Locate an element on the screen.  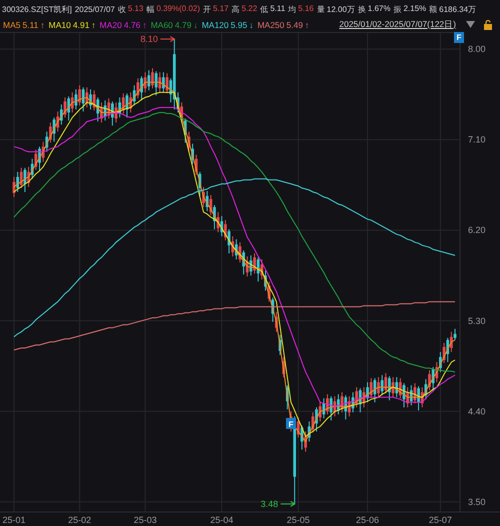
indicator-label: MA20 is located at coordinates (111, 25).